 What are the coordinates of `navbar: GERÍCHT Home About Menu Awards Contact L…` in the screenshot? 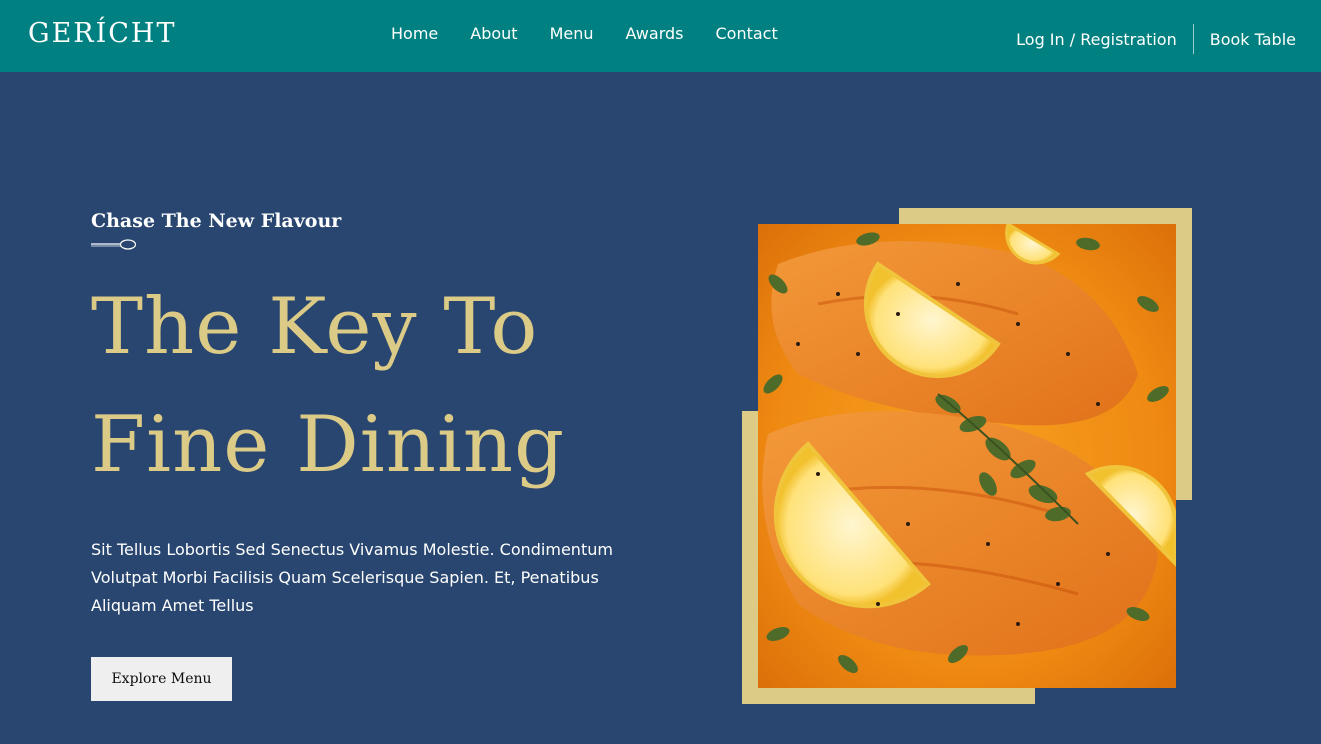 It's located at (660, 36).